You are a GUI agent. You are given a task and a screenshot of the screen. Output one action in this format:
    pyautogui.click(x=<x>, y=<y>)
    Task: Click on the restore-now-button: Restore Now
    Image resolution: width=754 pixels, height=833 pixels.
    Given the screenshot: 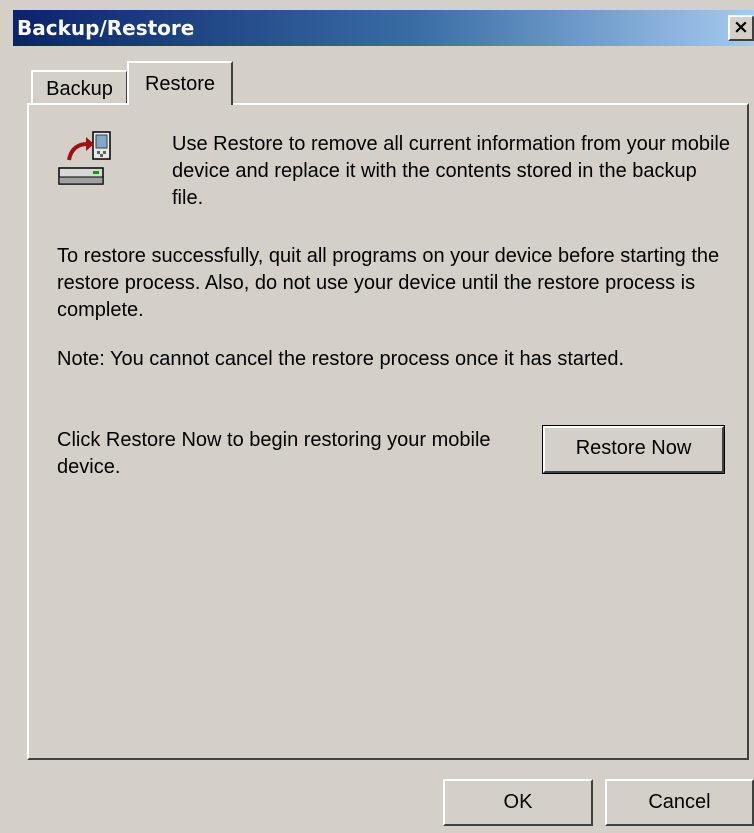 What is the action you would take?
    pyautogui.click(x=633, y=449)
    